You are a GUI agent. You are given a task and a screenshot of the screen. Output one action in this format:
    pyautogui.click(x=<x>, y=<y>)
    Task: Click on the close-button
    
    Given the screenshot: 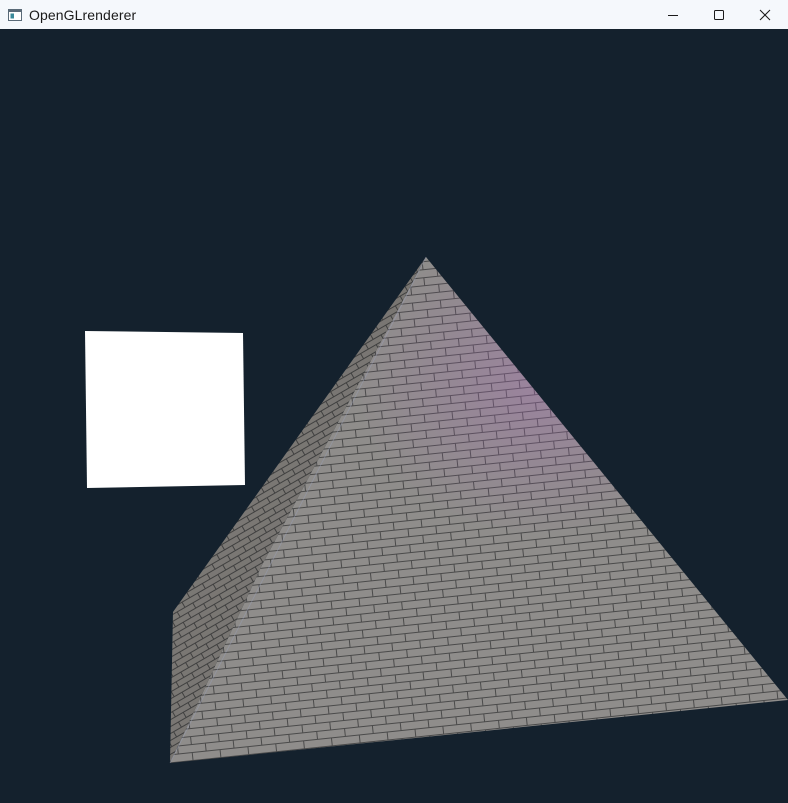 What is the action you would take?
    pyautogui.click(x=765, y=14)
    